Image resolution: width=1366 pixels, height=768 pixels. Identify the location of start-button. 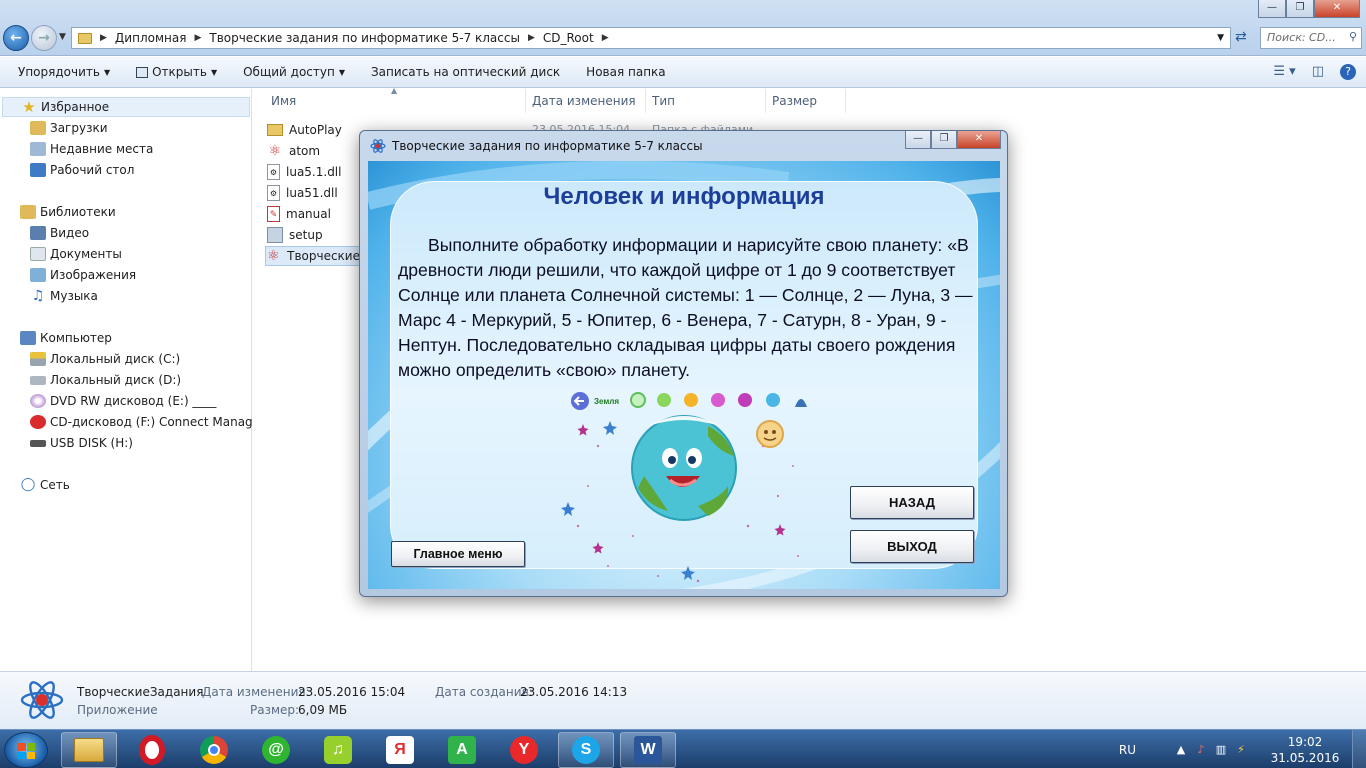
(26, 750).